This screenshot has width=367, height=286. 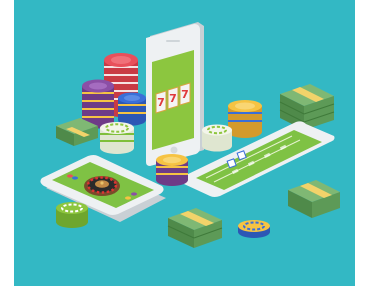 I want to click on chip-stack-green-bottom, so click(x=72, y=215).